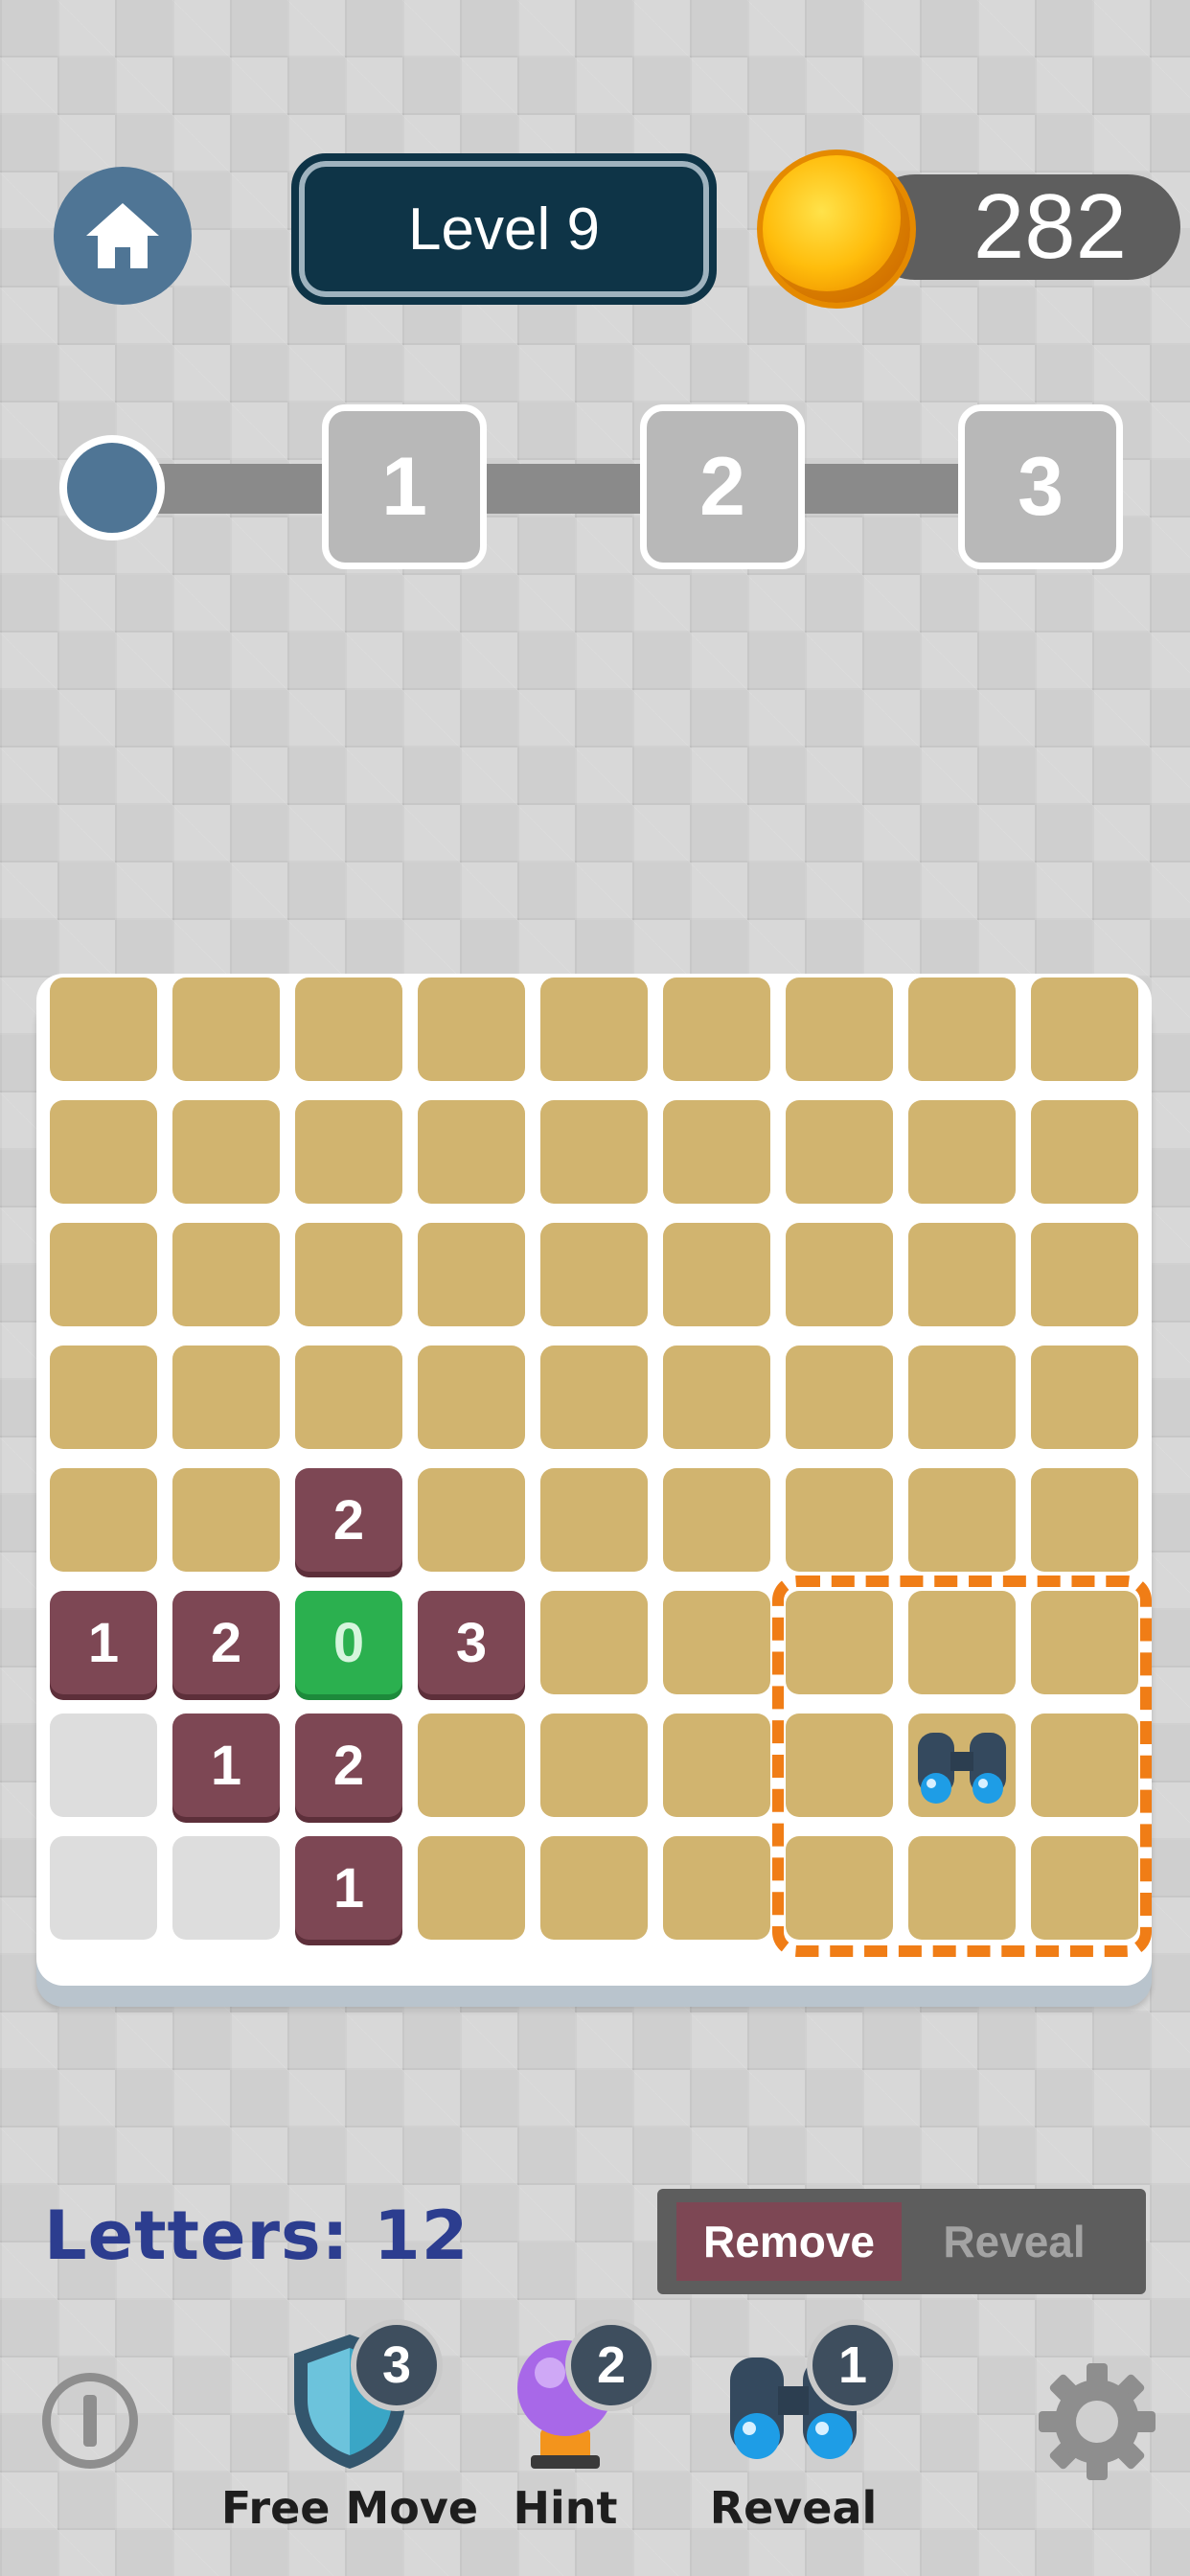  What do you see at coordinates (397, 2365) in the screenshot?
I see `free-move-count-badge: 3` at bounding box center [397, 2365].